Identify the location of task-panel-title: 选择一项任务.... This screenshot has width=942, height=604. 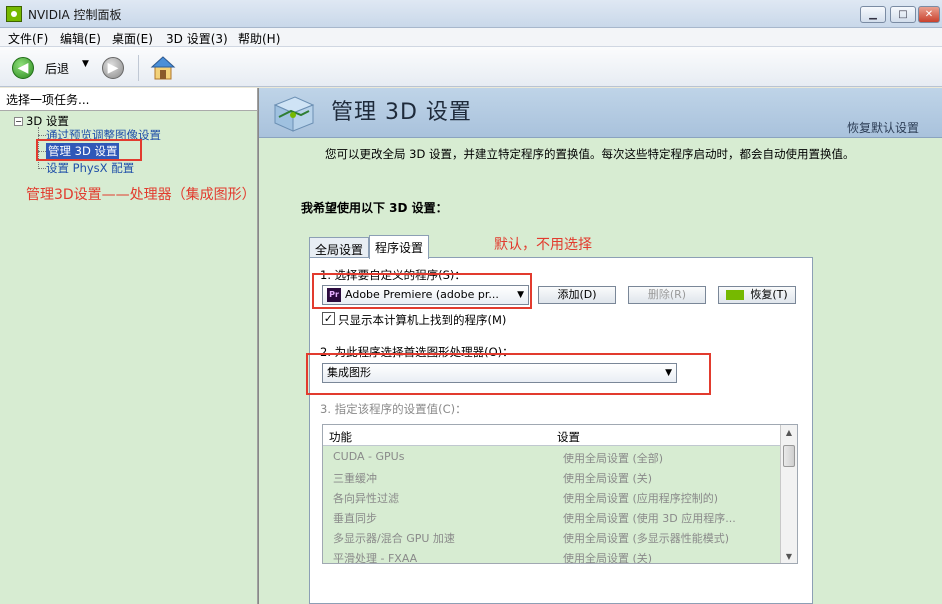
(48, 100).